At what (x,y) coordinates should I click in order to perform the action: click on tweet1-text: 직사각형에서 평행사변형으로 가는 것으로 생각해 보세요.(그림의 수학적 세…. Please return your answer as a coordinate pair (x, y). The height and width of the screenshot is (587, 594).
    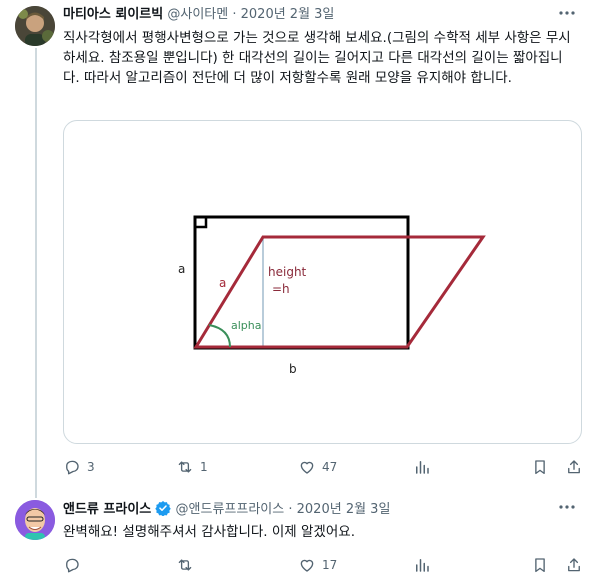
    Looking at the image, I should click on (317, 58).